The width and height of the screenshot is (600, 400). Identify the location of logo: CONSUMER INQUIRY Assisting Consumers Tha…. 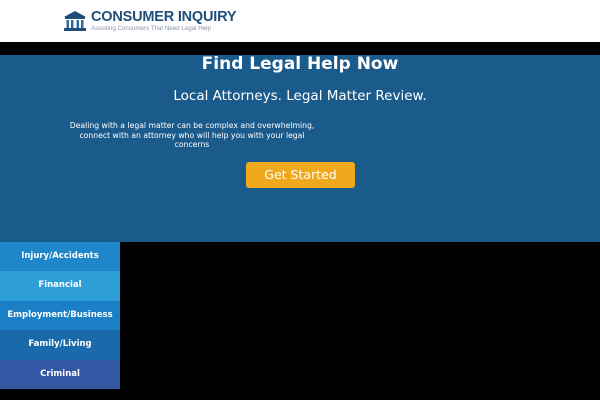
(150, 21).